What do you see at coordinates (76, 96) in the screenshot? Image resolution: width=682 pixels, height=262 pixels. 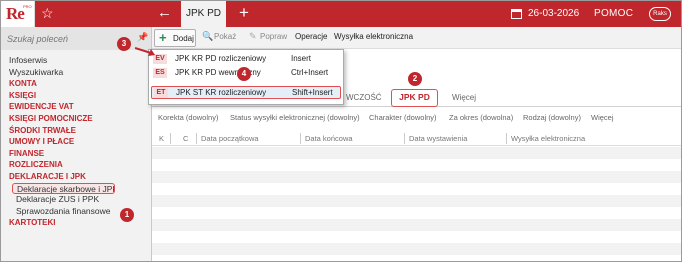 I see `sidebar-item-ksiegi: KSIĘGI` at bounding box center [76, 96].